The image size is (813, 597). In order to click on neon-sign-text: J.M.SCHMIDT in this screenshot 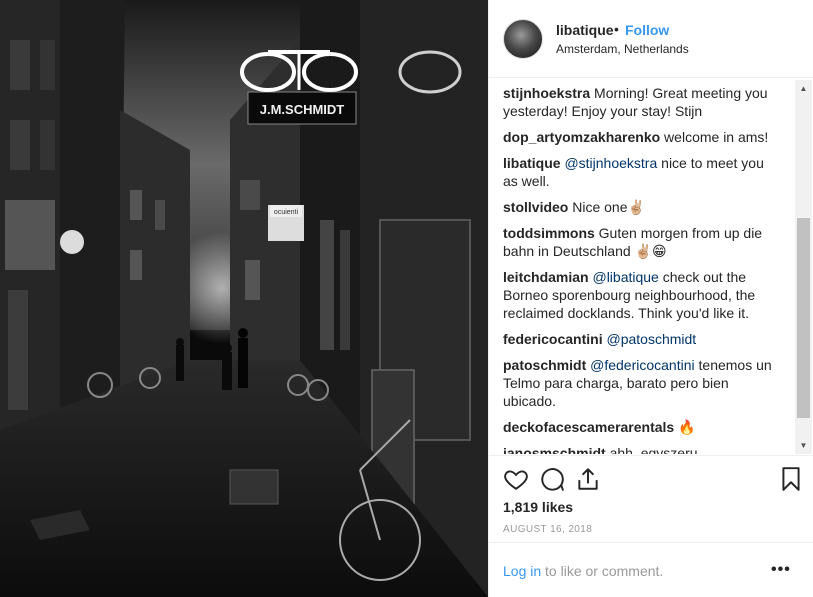, I will do `click(302, 109)`.